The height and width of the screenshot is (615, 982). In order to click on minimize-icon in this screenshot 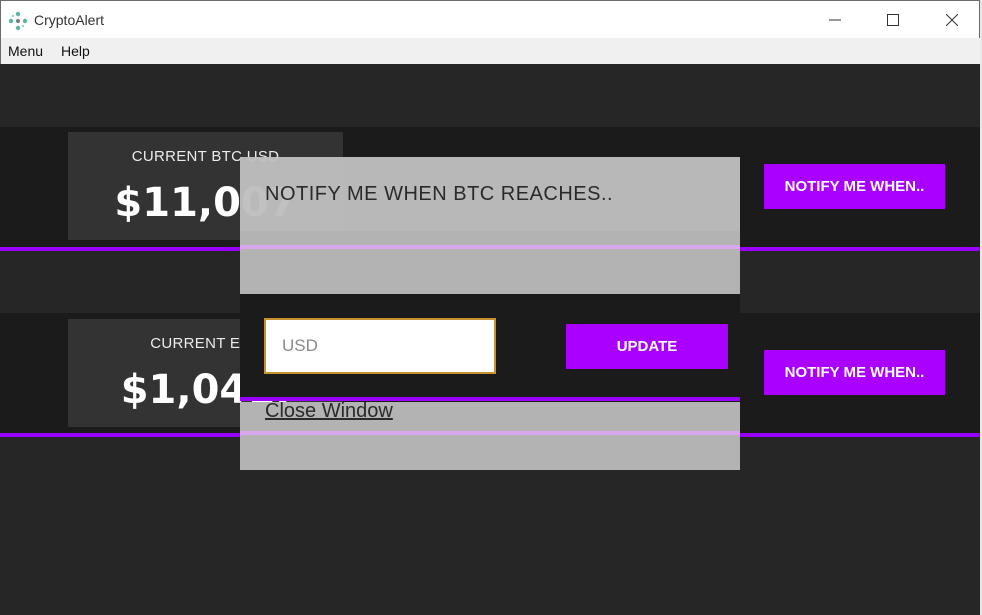, I will do `click(835, 20)`.